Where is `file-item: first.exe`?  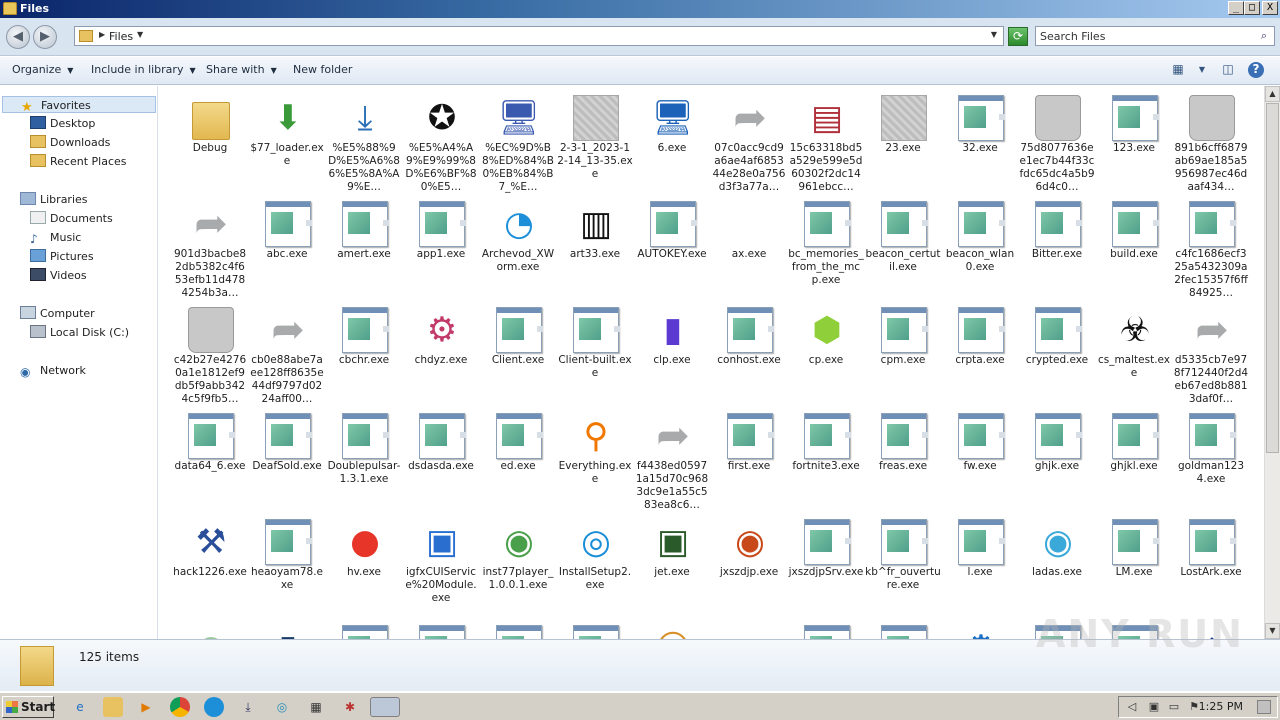
file-item: first.exe is located at coordinates (748, 463).